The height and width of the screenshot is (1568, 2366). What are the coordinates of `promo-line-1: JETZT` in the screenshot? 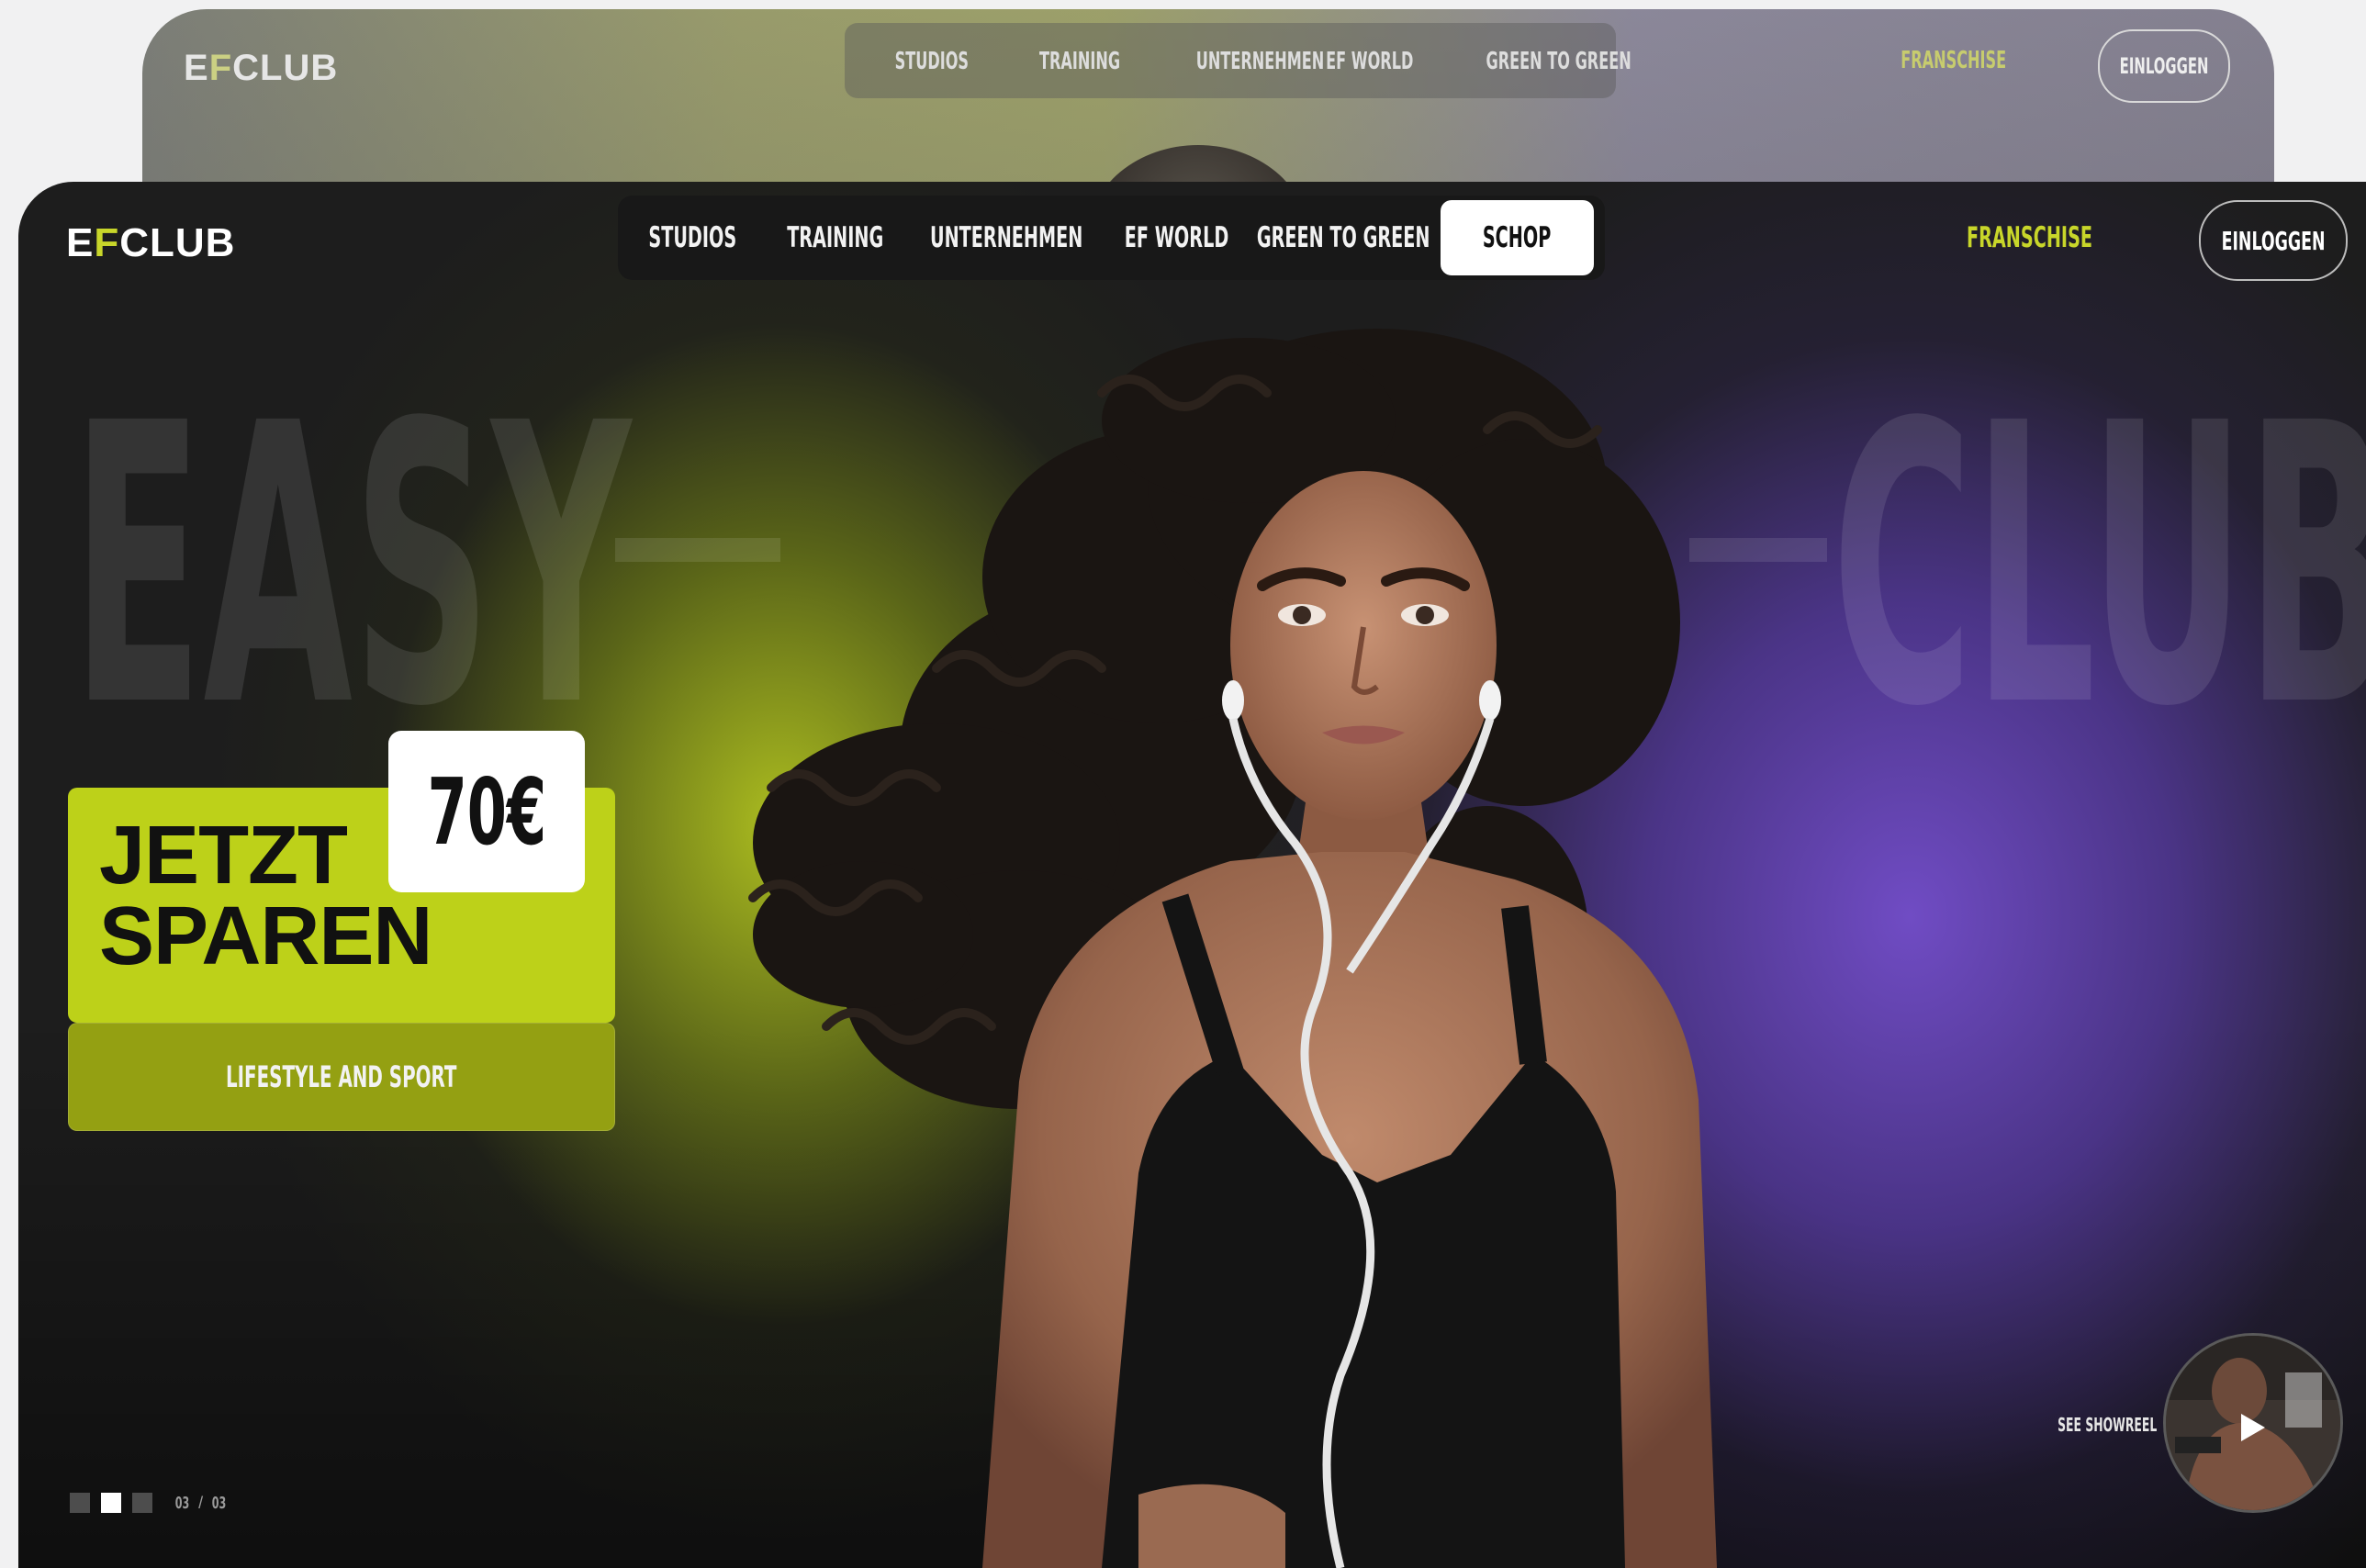 It's located at (224, 856).